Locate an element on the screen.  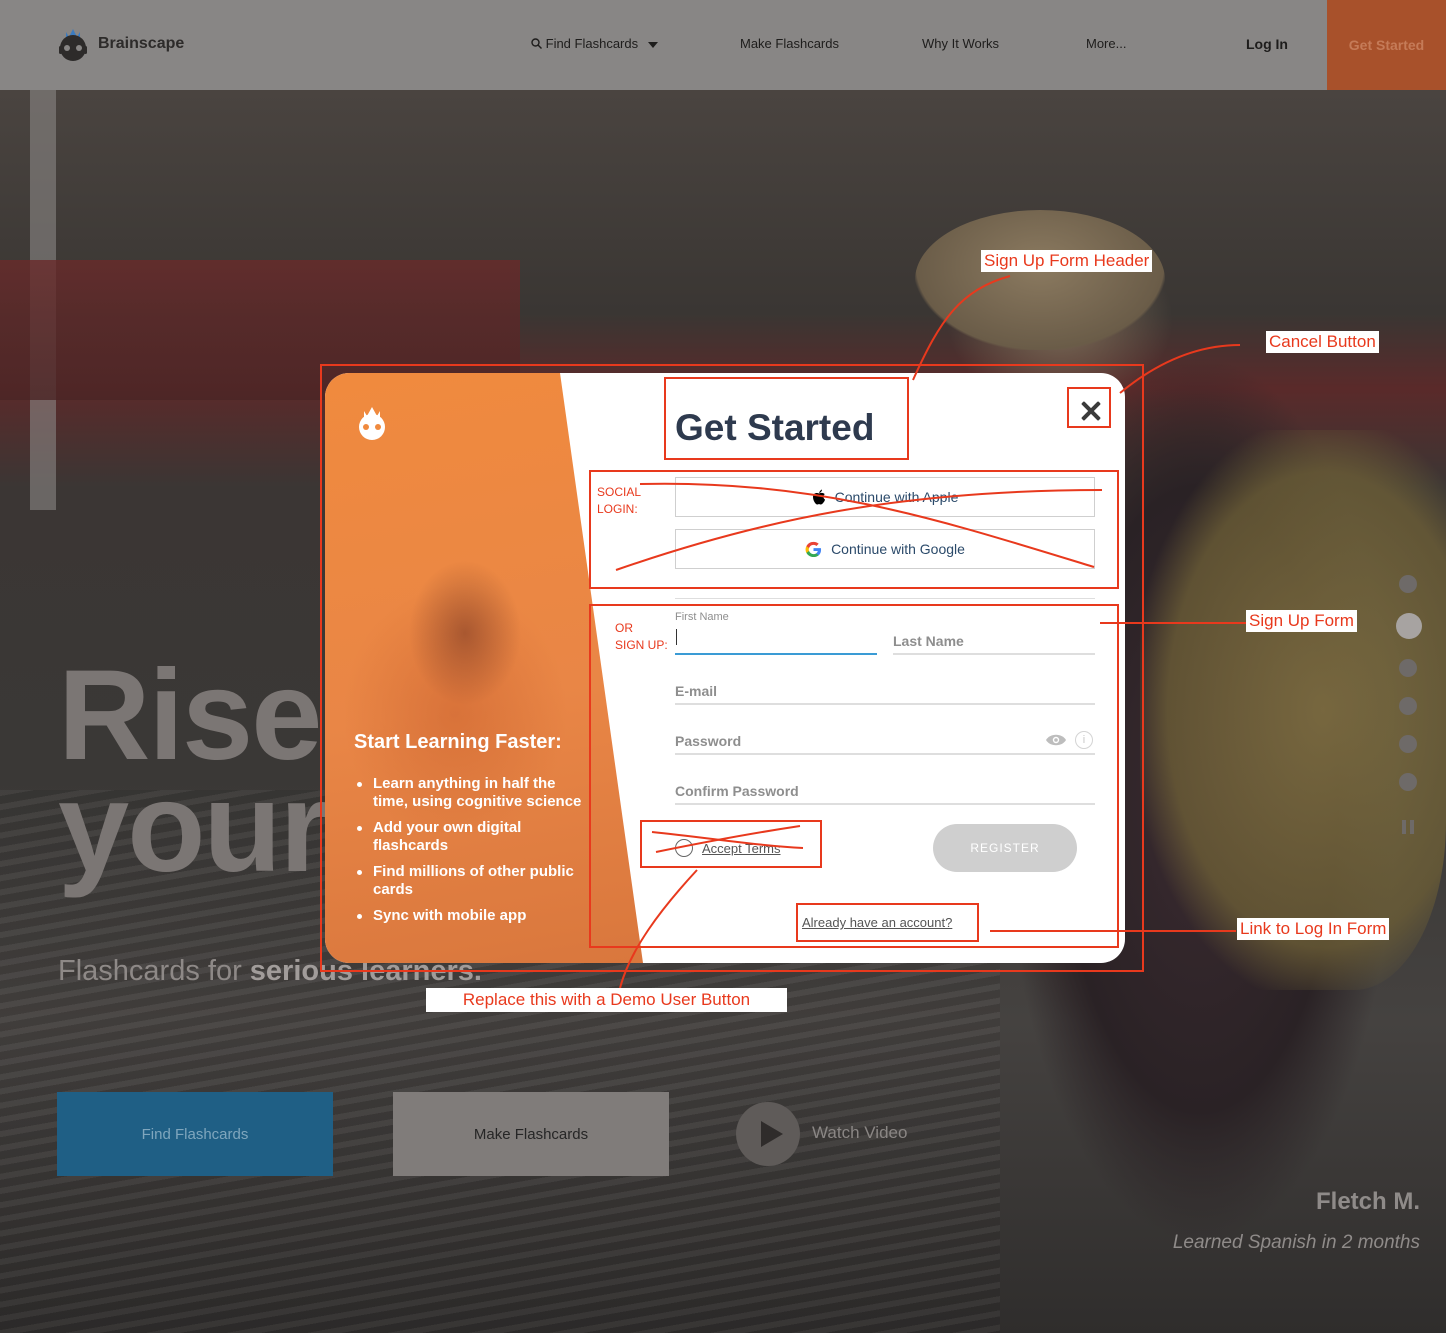
pause-icon is located at coordinates (1408, 827).